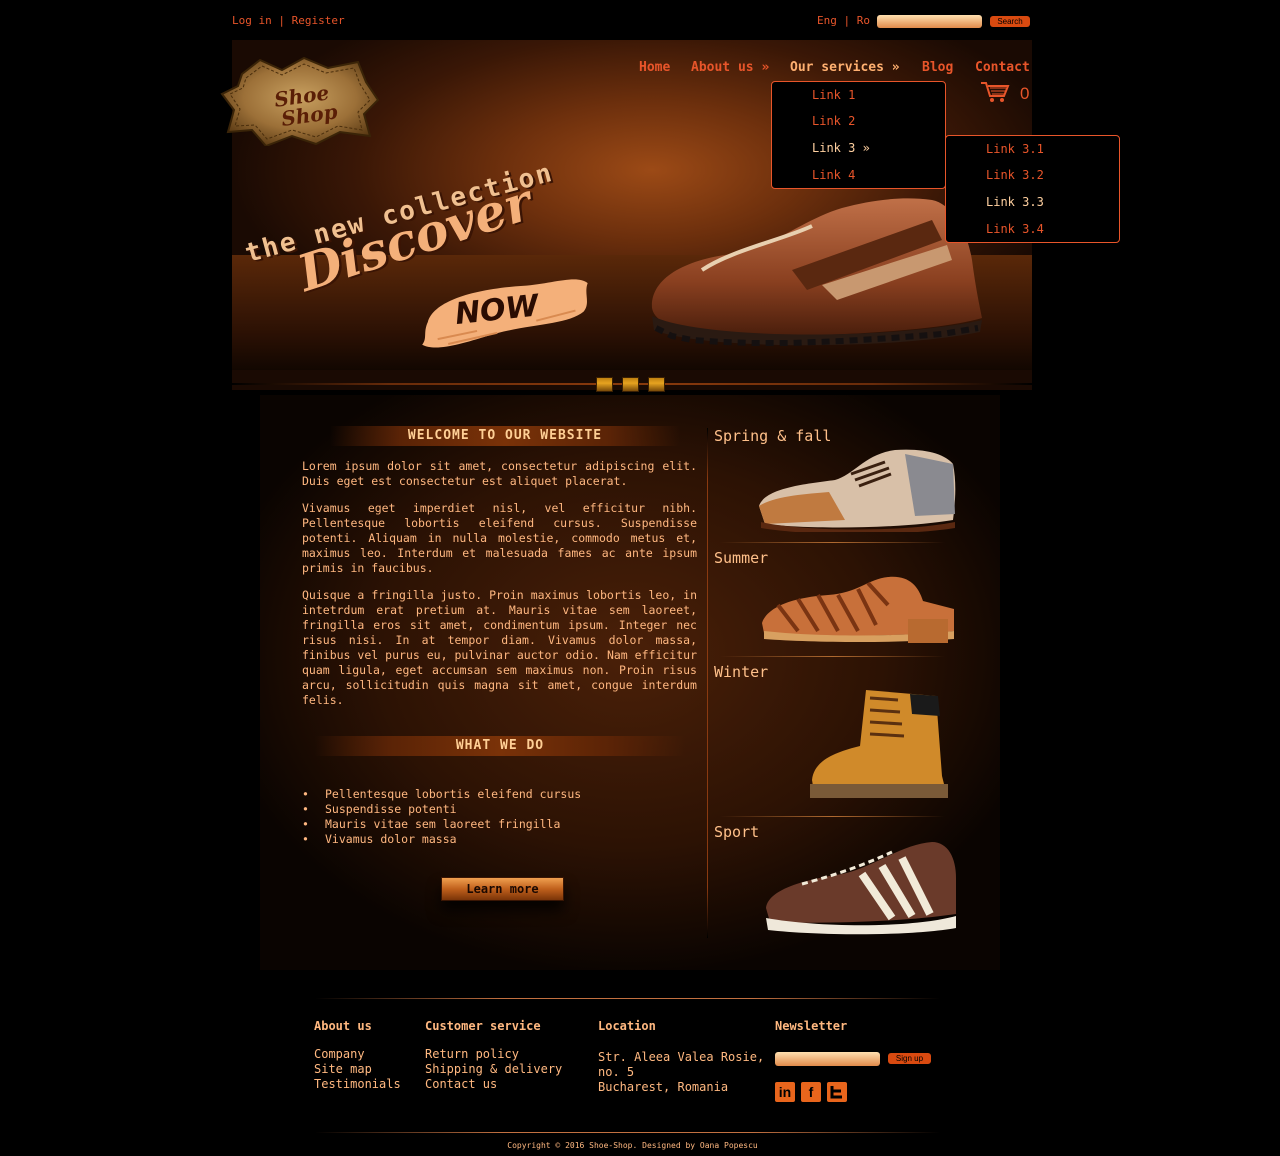 The width and height of the screenshot is (1280, 1156). Describe the element at coordinates (504, 310) in the screenshot. I see `now-cta-button: NOW` at that location.